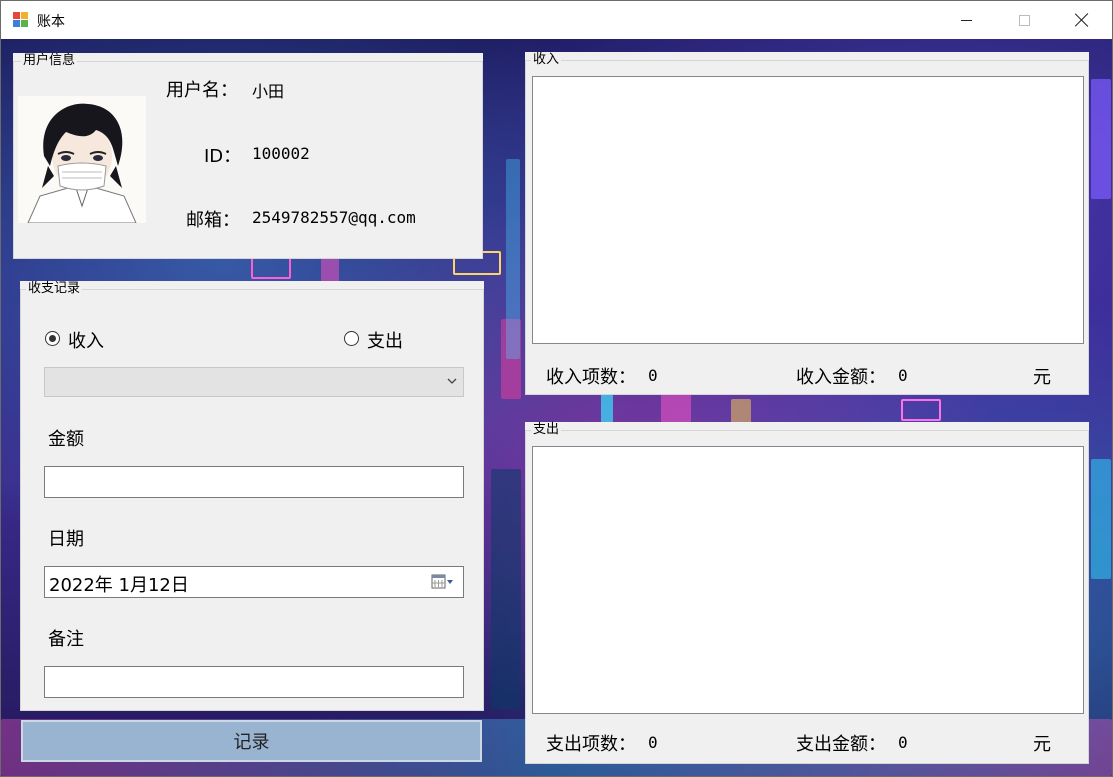 This screenshot has width=1113, height=777. I want to click on minimize-button, so click(966, 20).